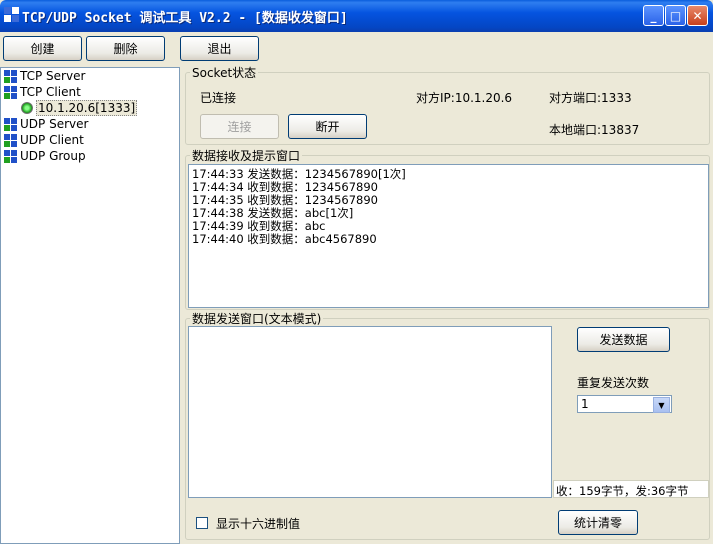  Describe the element at coordinates (624, 404) in the screenshot. I see `repeat-count-select: 1 ▼` at that location.